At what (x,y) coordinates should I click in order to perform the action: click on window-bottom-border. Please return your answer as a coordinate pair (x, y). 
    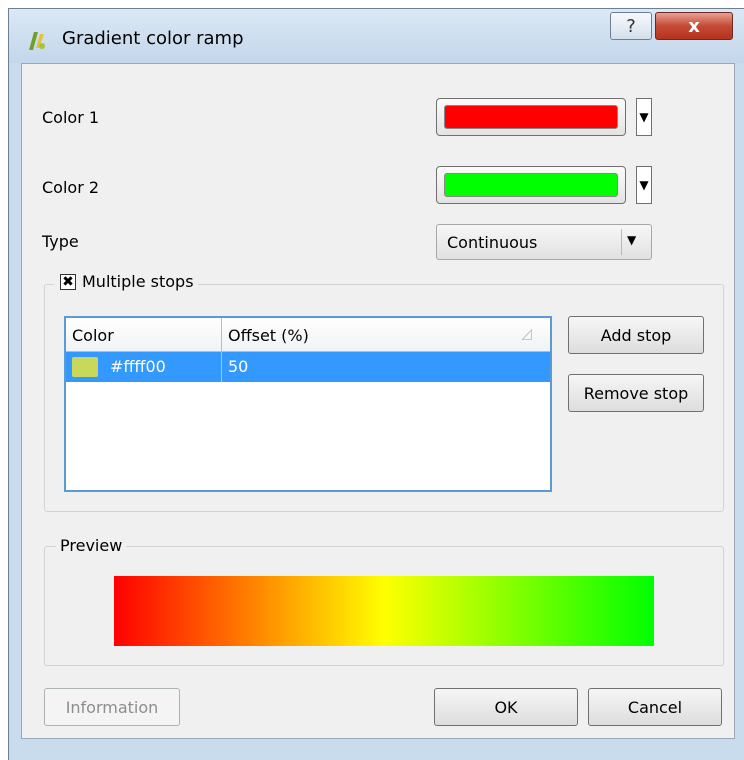
    Looking at the image, I should click on (376, 749).